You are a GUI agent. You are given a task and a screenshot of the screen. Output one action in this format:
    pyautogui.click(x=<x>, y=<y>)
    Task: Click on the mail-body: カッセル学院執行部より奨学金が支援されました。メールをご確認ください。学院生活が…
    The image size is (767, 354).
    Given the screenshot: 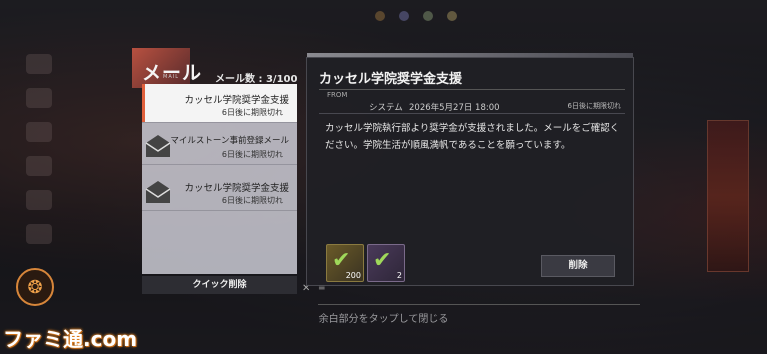 What is the action you would take?
    pyautogui.click(x=472, y=137)
    